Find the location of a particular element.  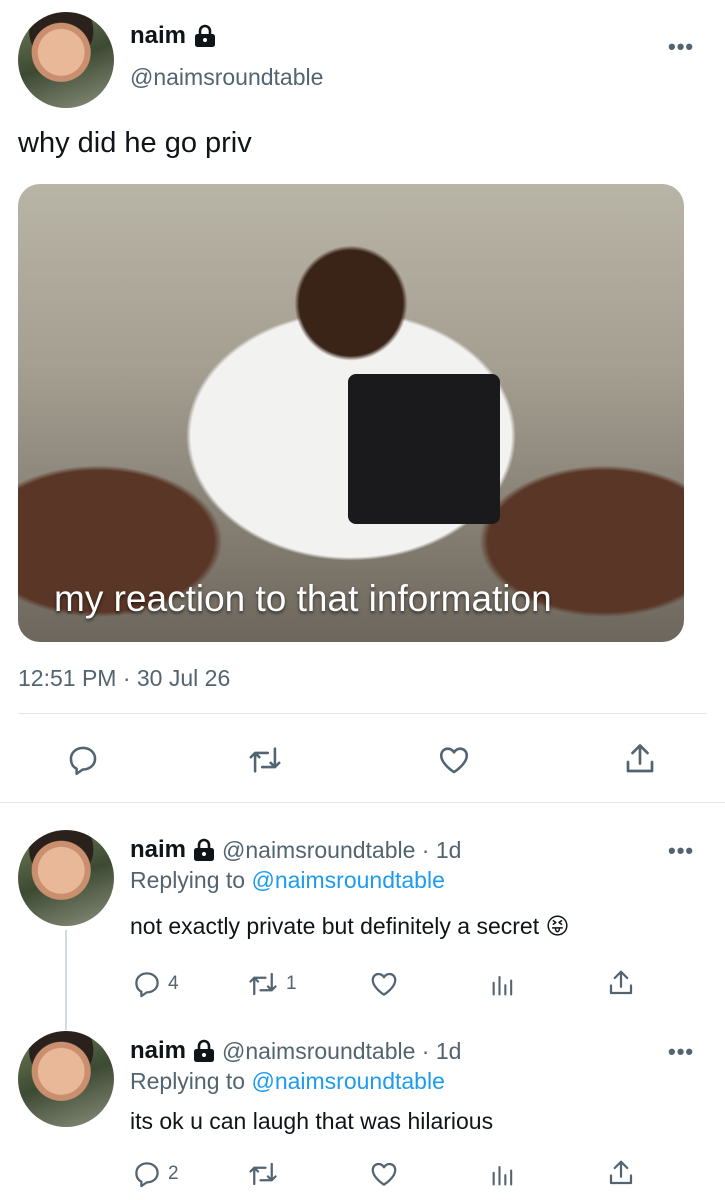

reply-count: 4 is located at coordinates (173, 983).